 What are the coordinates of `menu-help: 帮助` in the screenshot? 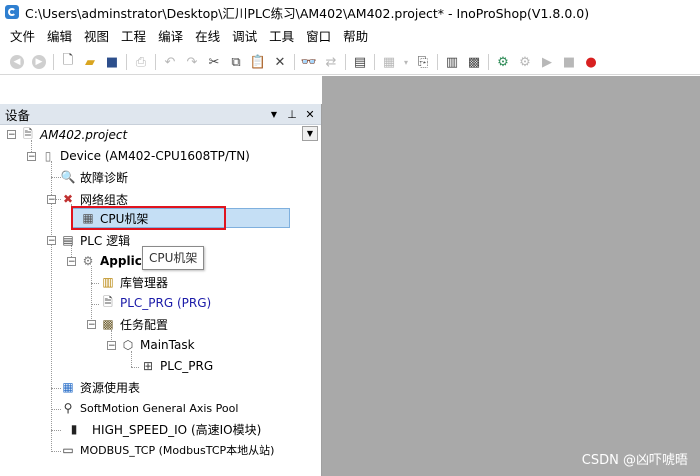 It's located at (355, 37).